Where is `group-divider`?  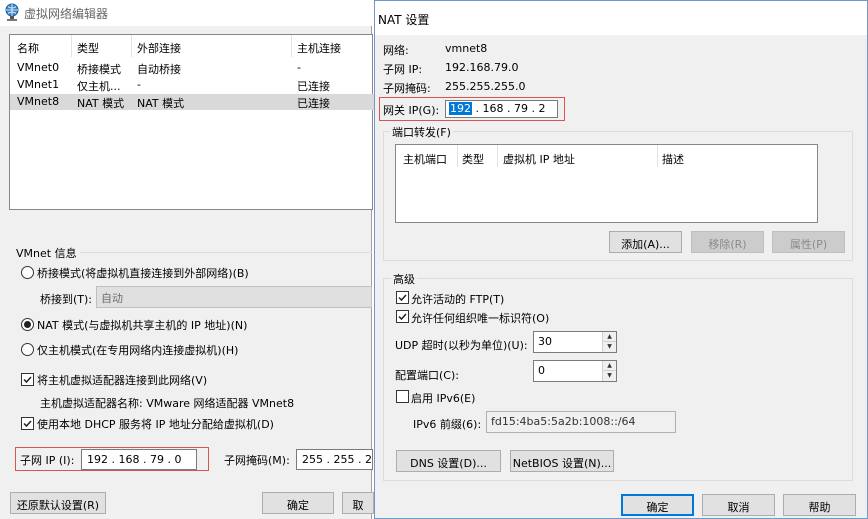
group-divider is located at coordinates (226, 252).